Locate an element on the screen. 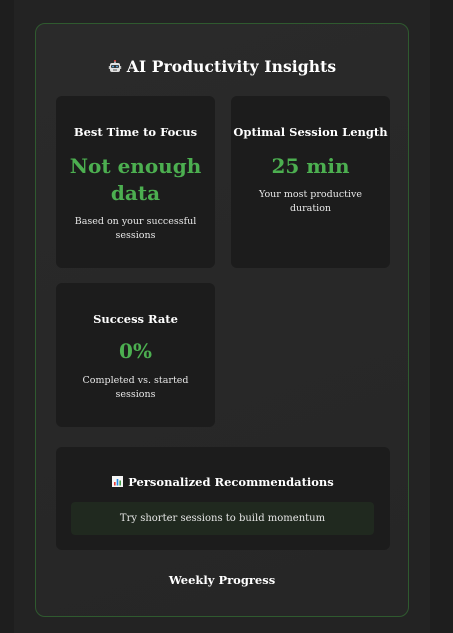 This screenshot has width=453, height=633. best-time-value-line2: data is located at coordinates (135, 193).